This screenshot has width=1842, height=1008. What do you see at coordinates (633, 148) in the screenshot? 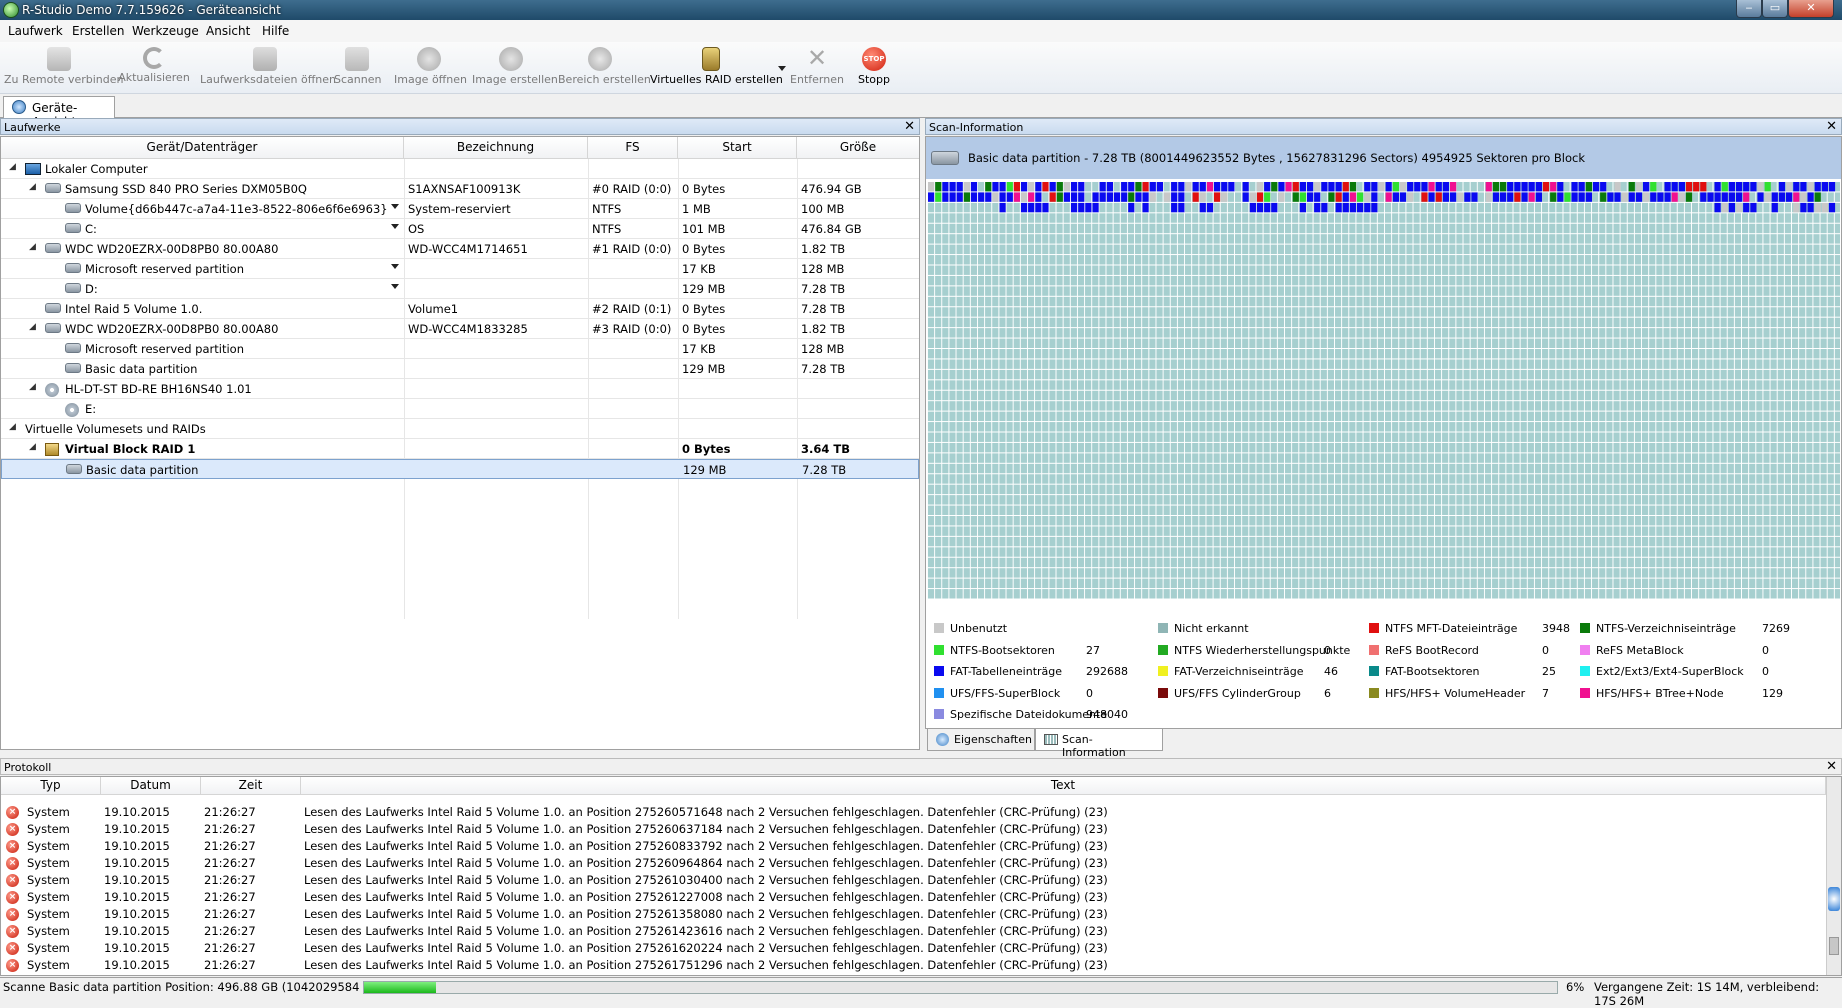
I see `col-fs: FS` at bounding box center [633, 148].